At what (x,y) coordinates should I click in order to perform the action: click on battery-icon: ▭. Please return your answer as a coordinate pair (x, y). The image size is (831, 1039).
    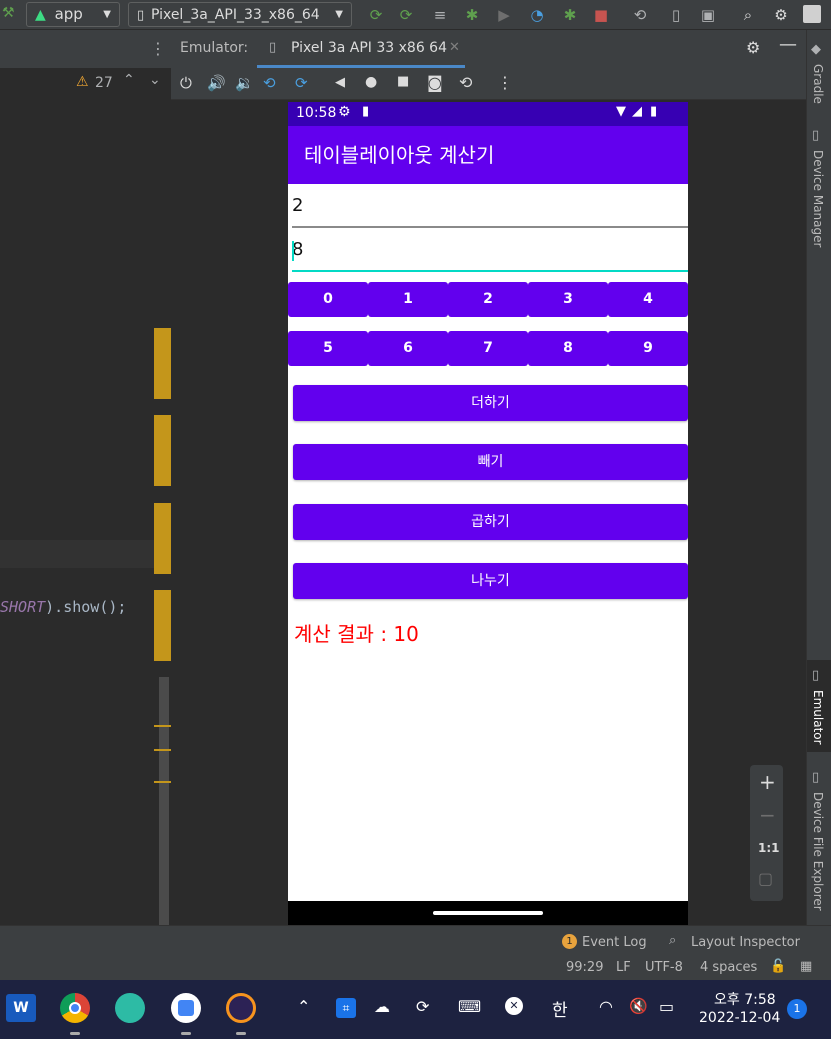
    Looking at the image, I should click on (666, 1006).